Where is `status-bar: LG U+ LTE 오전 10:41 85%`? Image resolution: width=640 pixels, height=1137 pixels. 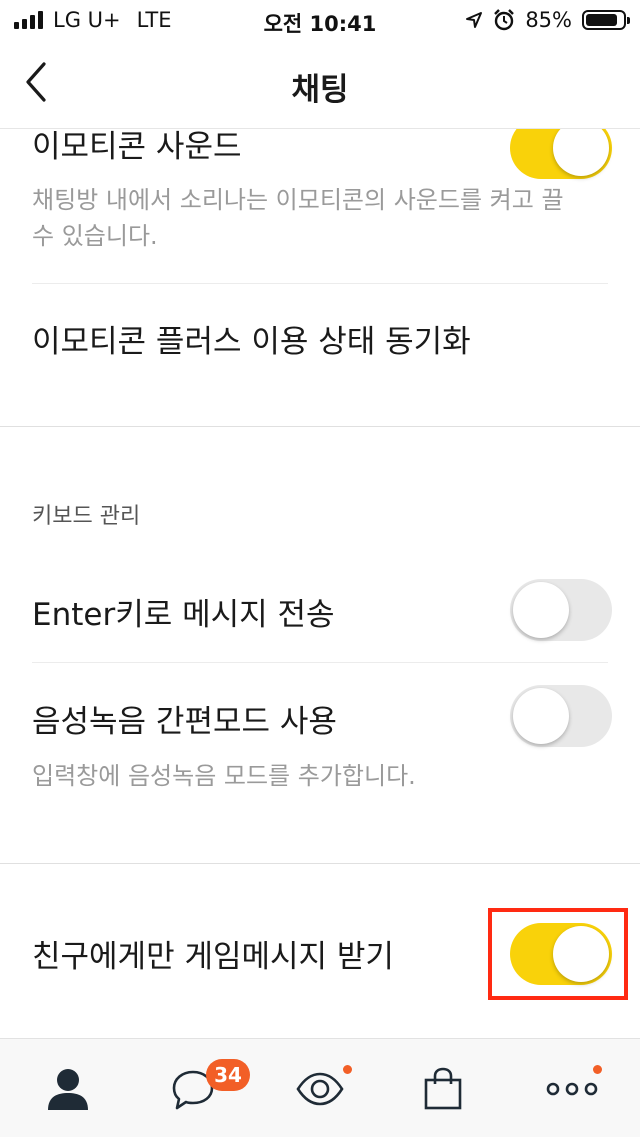
status-bar: LG U+ LTE 오전 10:41 85% is located at coordinates (320, 20).